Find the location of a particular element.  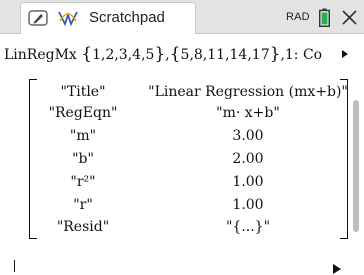

matrix-right-bracket is located at coordinates (344, 159).